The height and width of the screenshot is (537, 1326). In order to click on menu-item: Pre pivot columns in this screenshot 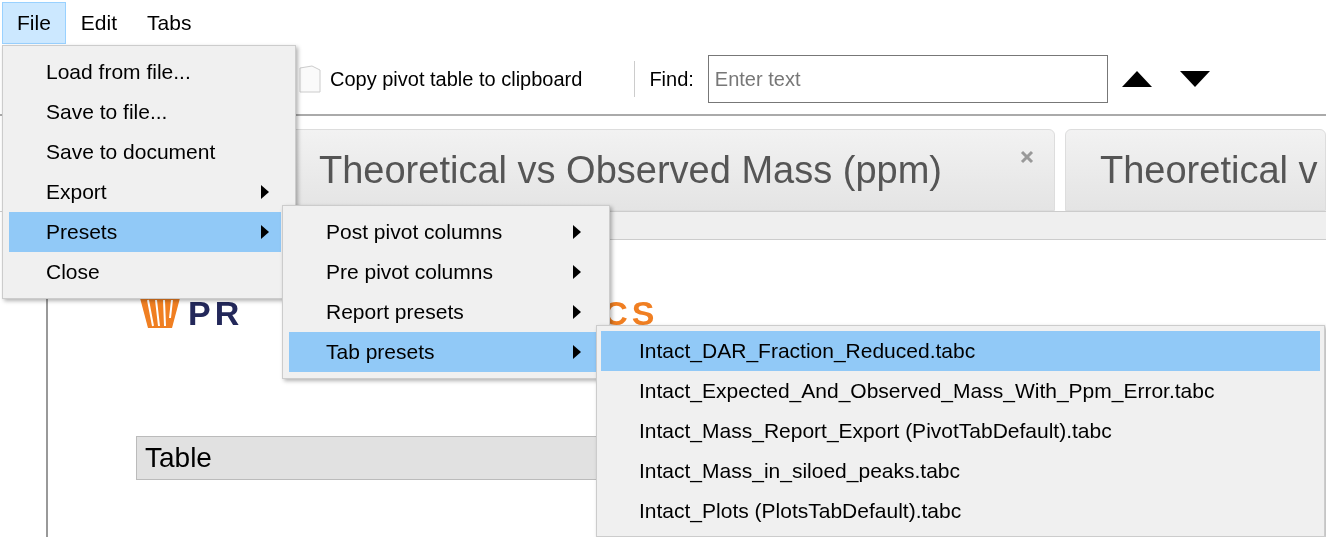, I will do `click(446, 272)`.